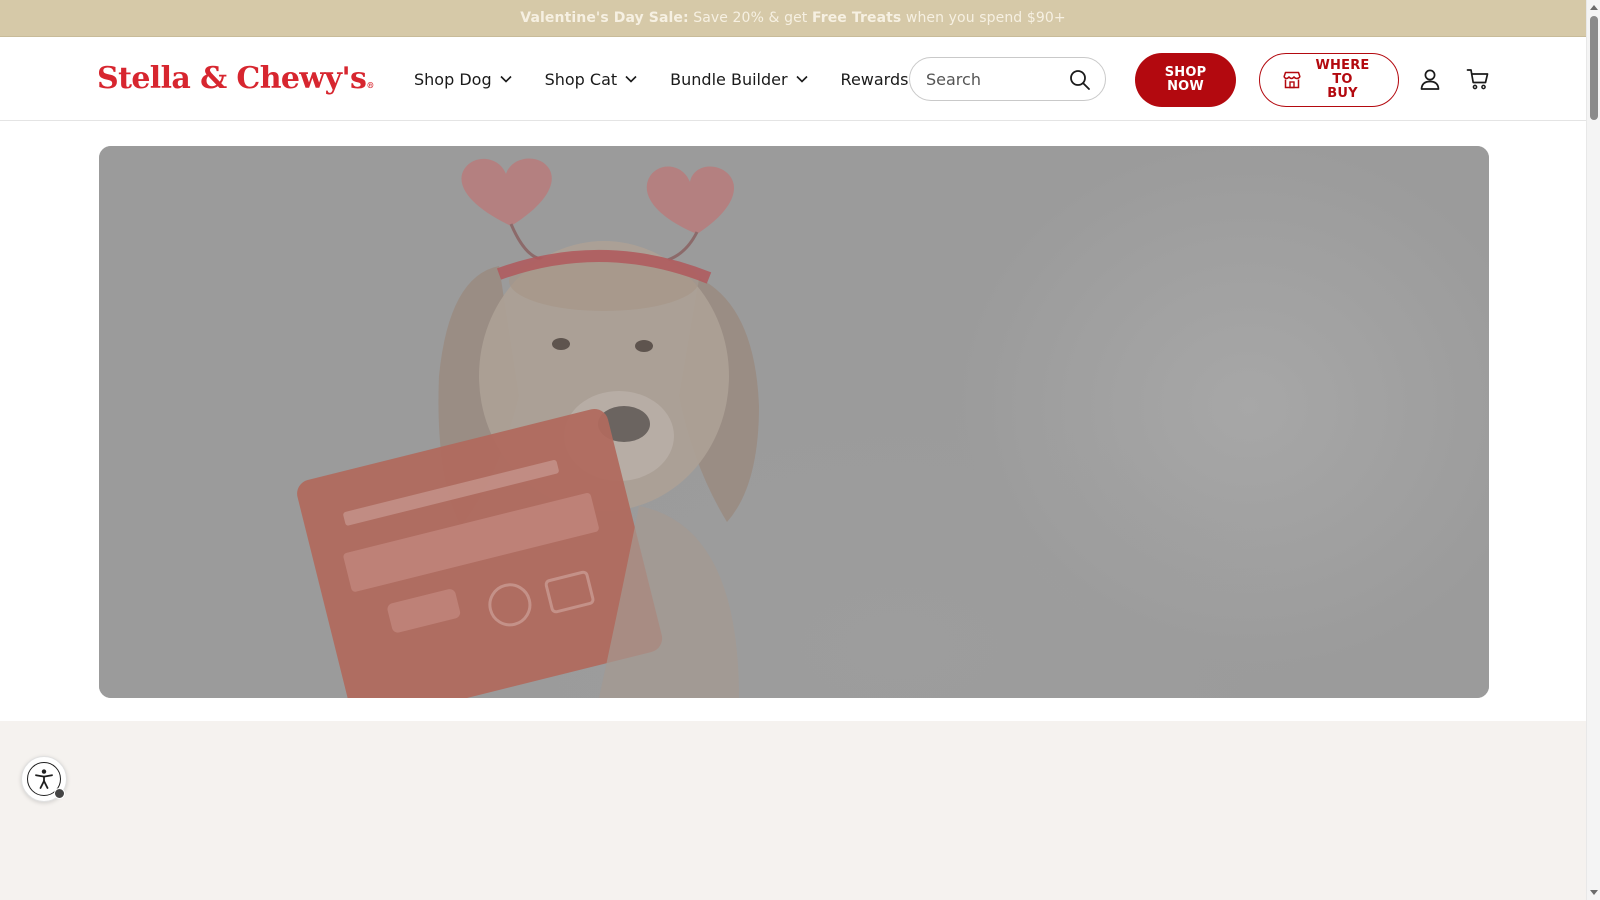 This screenshot has width=1600, height=900. I want to click on nav-label: Bundle Builder, so click(729, 79).